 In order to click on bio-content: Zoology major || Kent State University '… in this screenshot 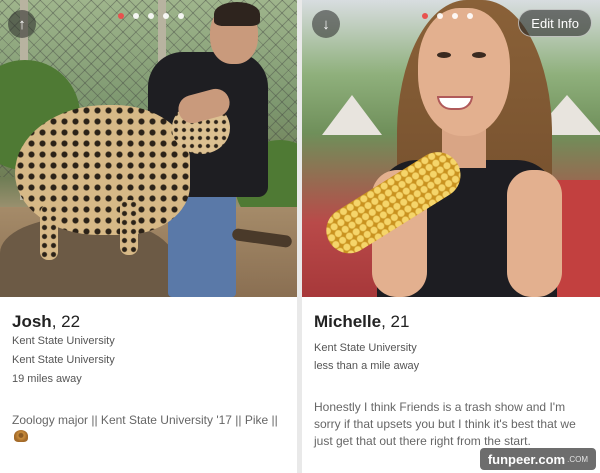, I will do `click(145, 420)`.